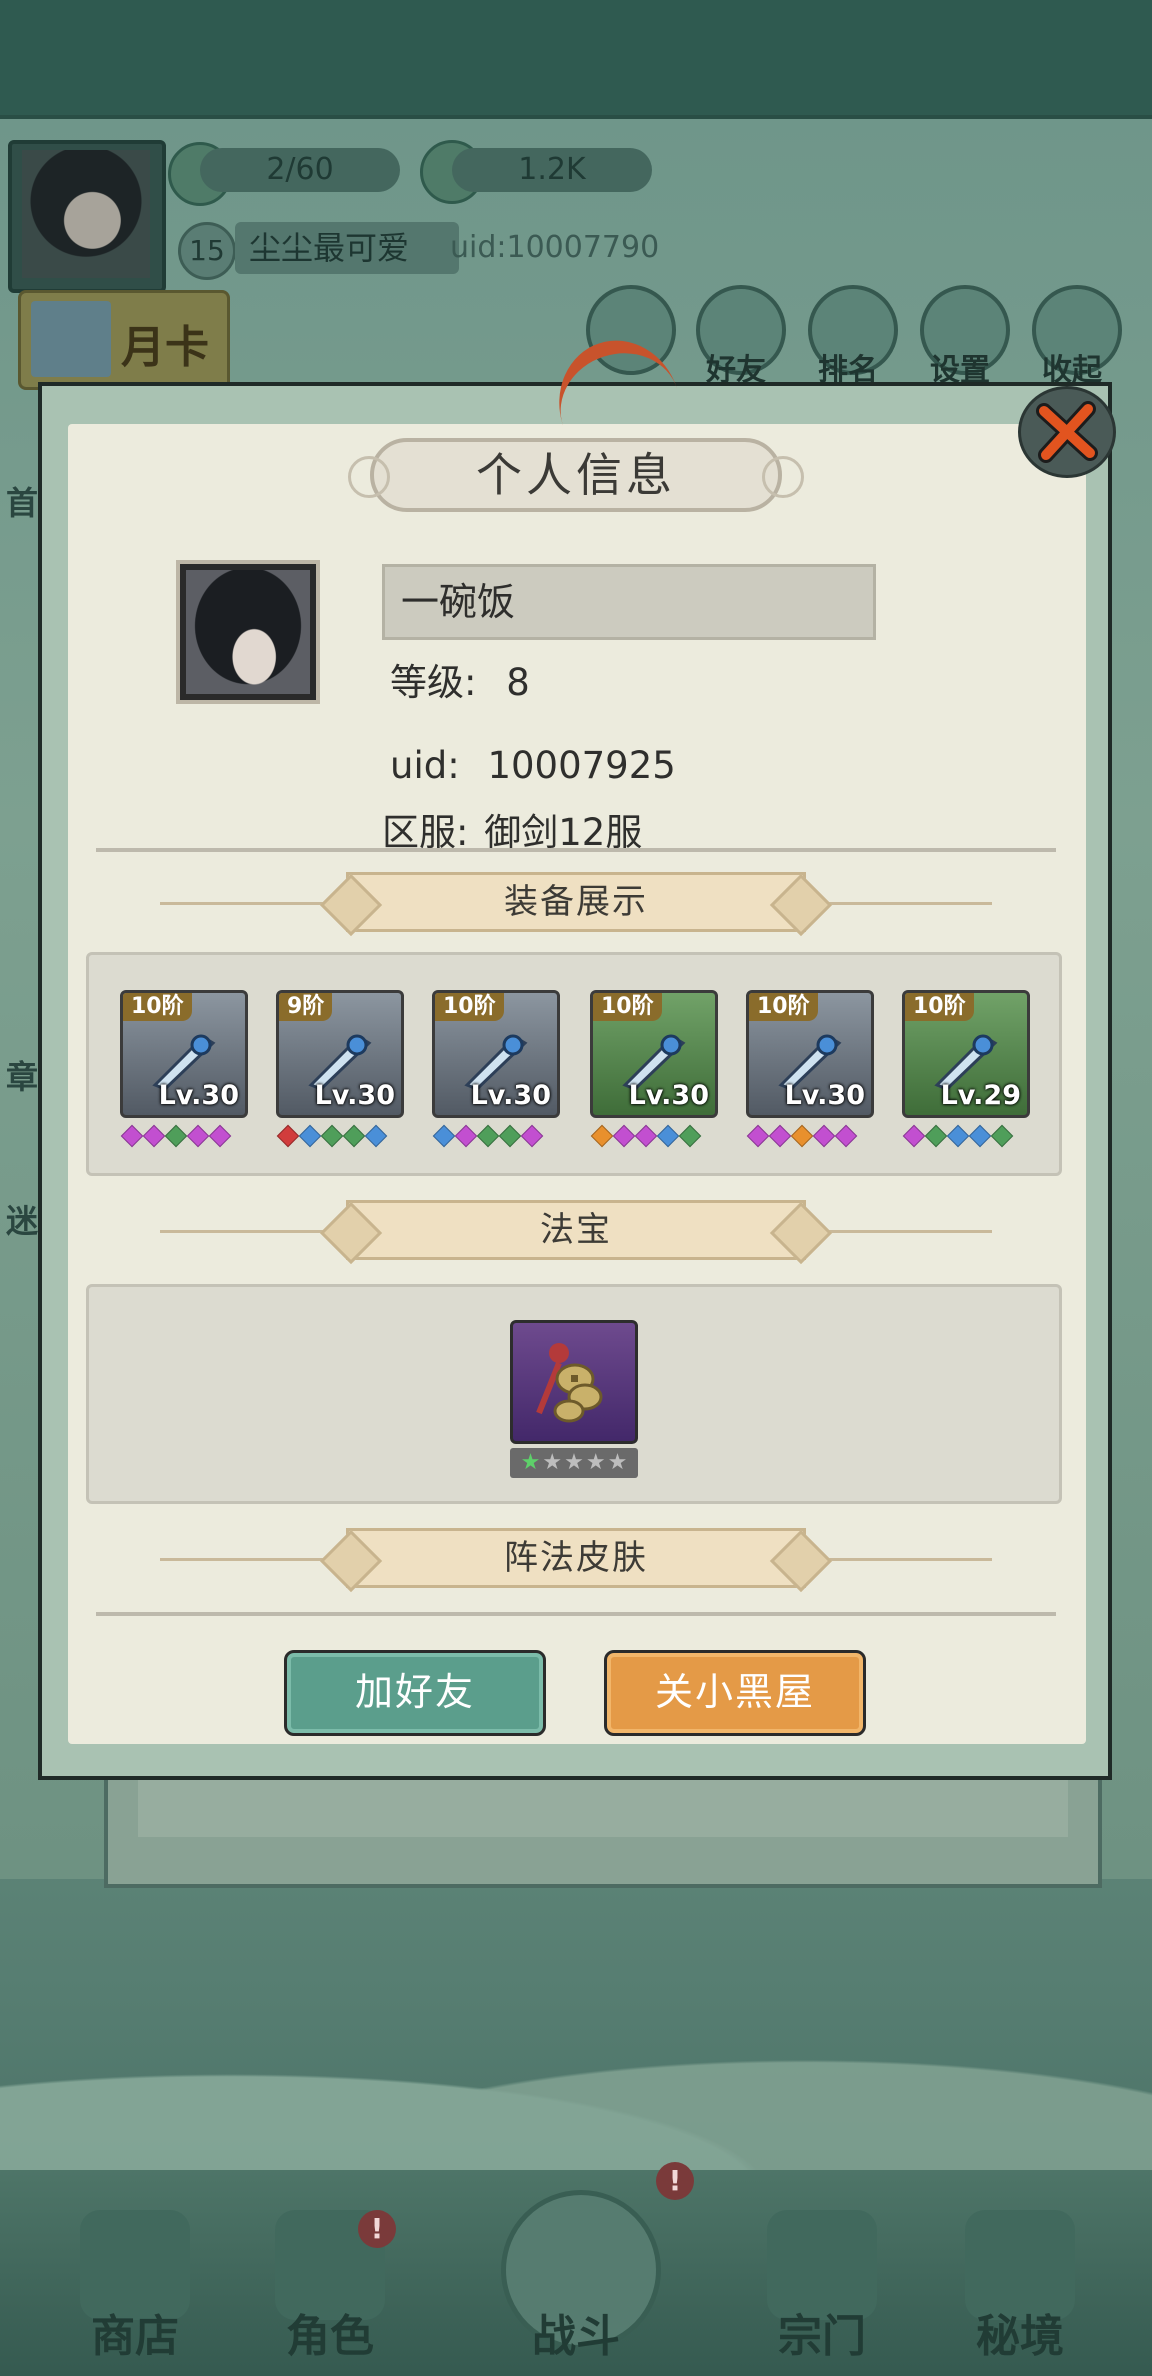 The height and width of the screenshot is (2376, 1152). What do you see at coordinates (340, 1054) in the screenshot?
I see `equipment-slot: 9阶 Lv.30` at bounding box center [340, 1054].